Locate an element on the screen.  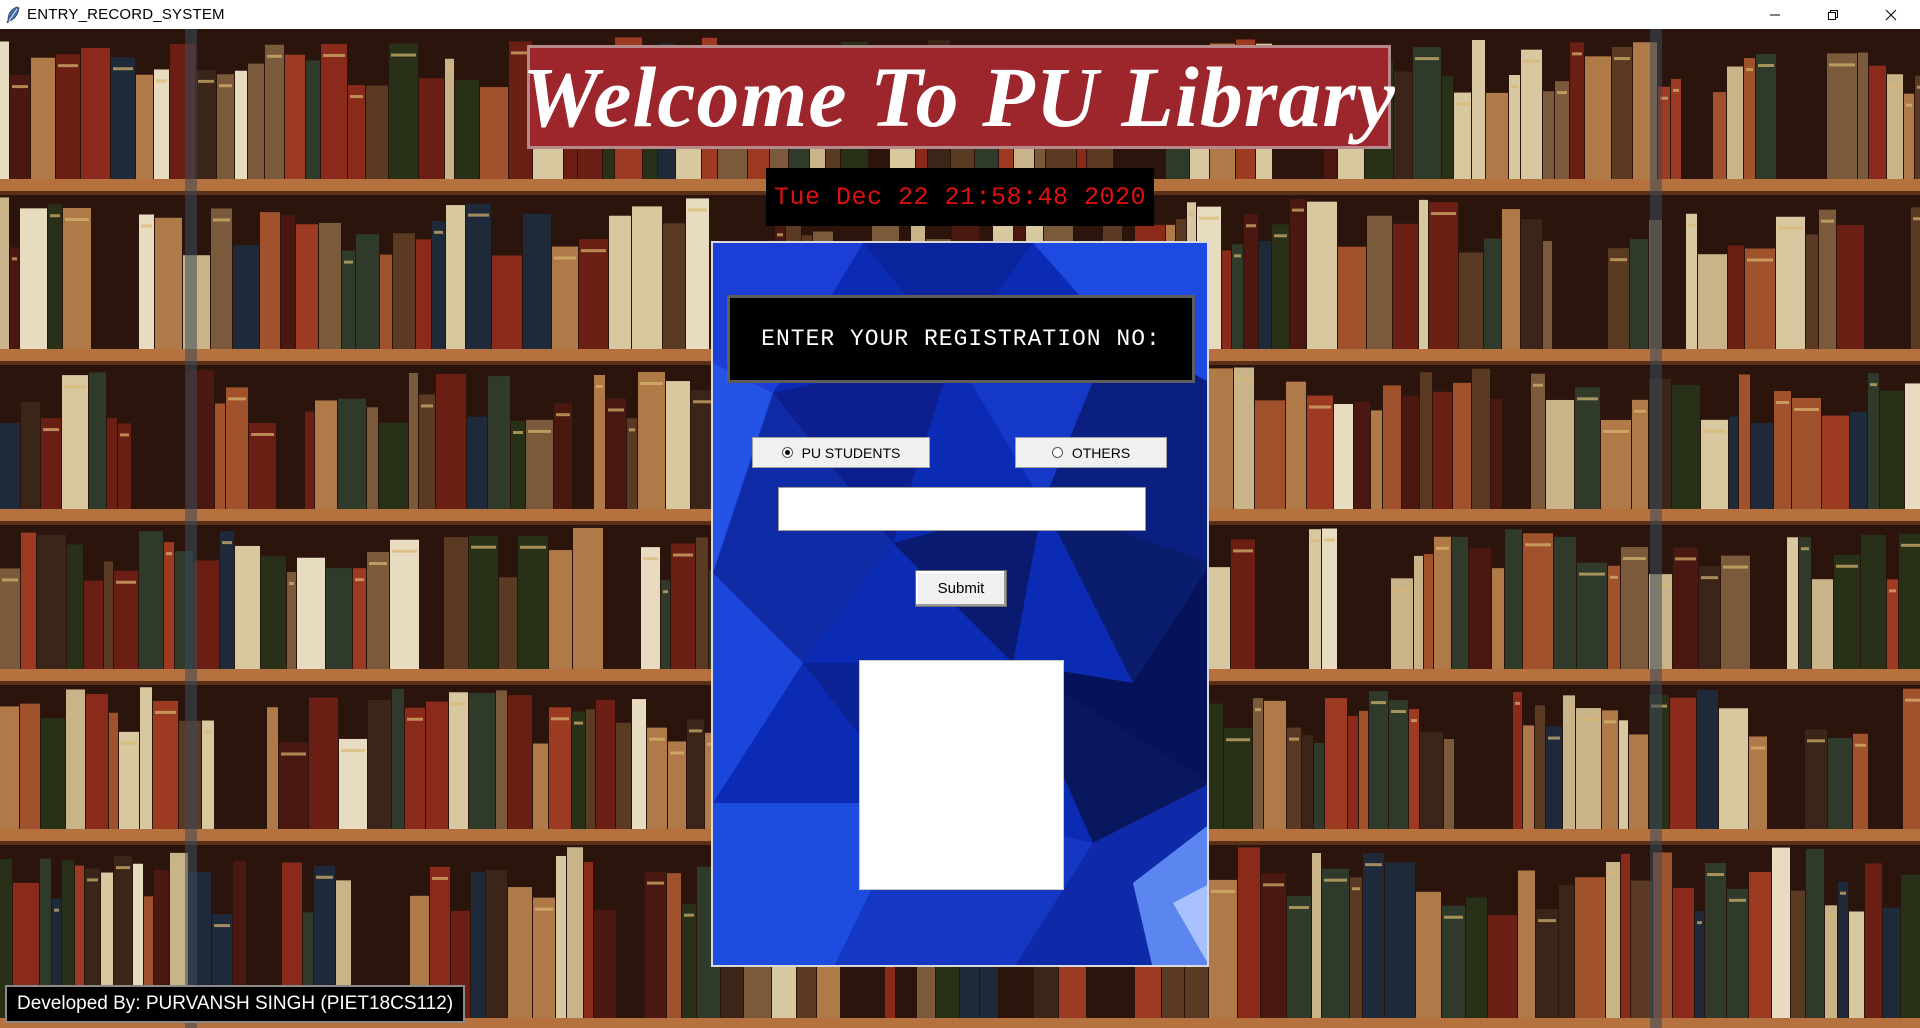
close-button is located at coordinates (1891, 14).